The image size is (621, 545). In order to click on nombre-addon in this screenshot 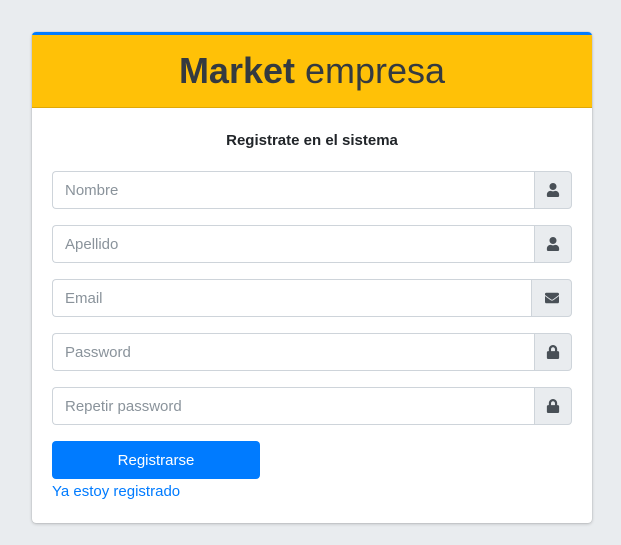, I will do `click(553, 190)`.